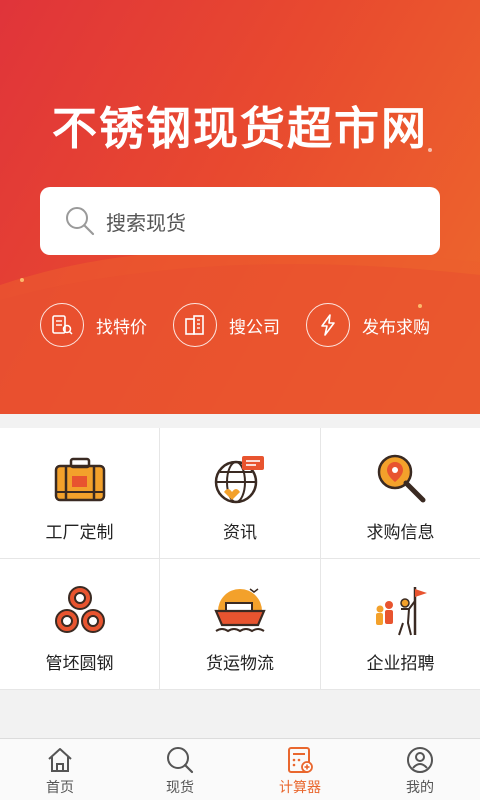 This screenshot has width=480, height=800. What do you see at coordinates (328, 325) in the screenshot?
I see `lightning-icon` at bounding box center [328, 325].